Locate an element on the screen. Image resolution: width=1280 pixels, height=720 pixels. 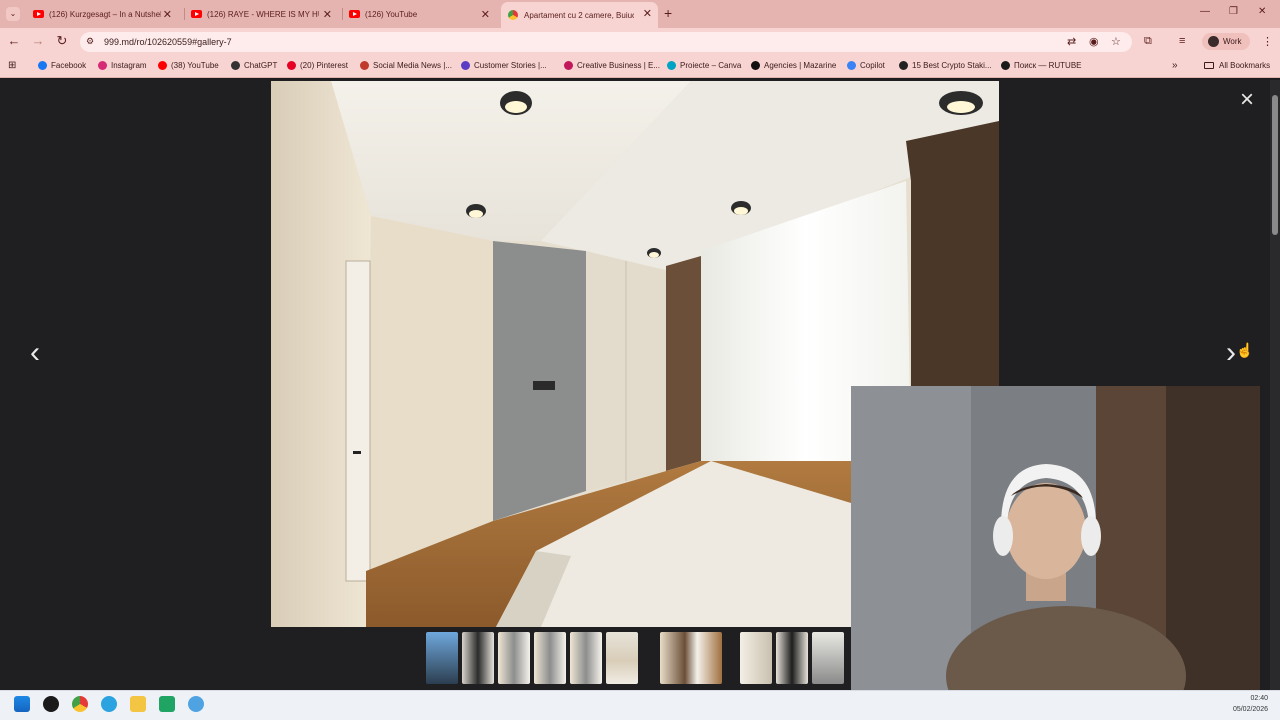
tab-title: (126) Kurzgesagt – In a Nutshell is located at coordinates (105, 14).